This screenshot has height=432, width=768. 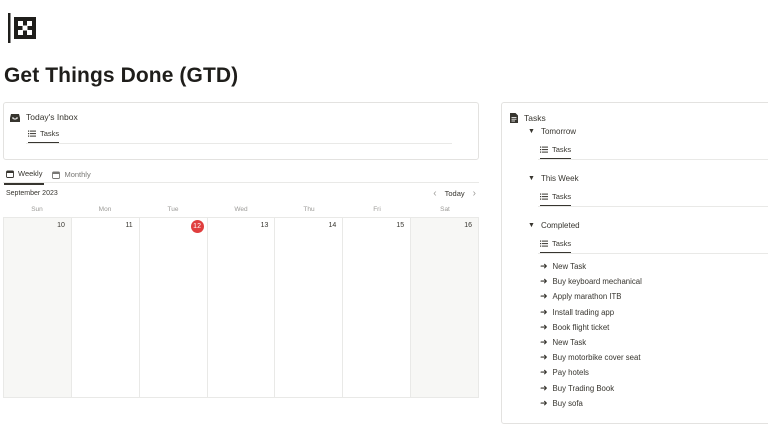 I want to click on task-item: ➜ Buy motorbike cover seat, so click(x=591, y=357).